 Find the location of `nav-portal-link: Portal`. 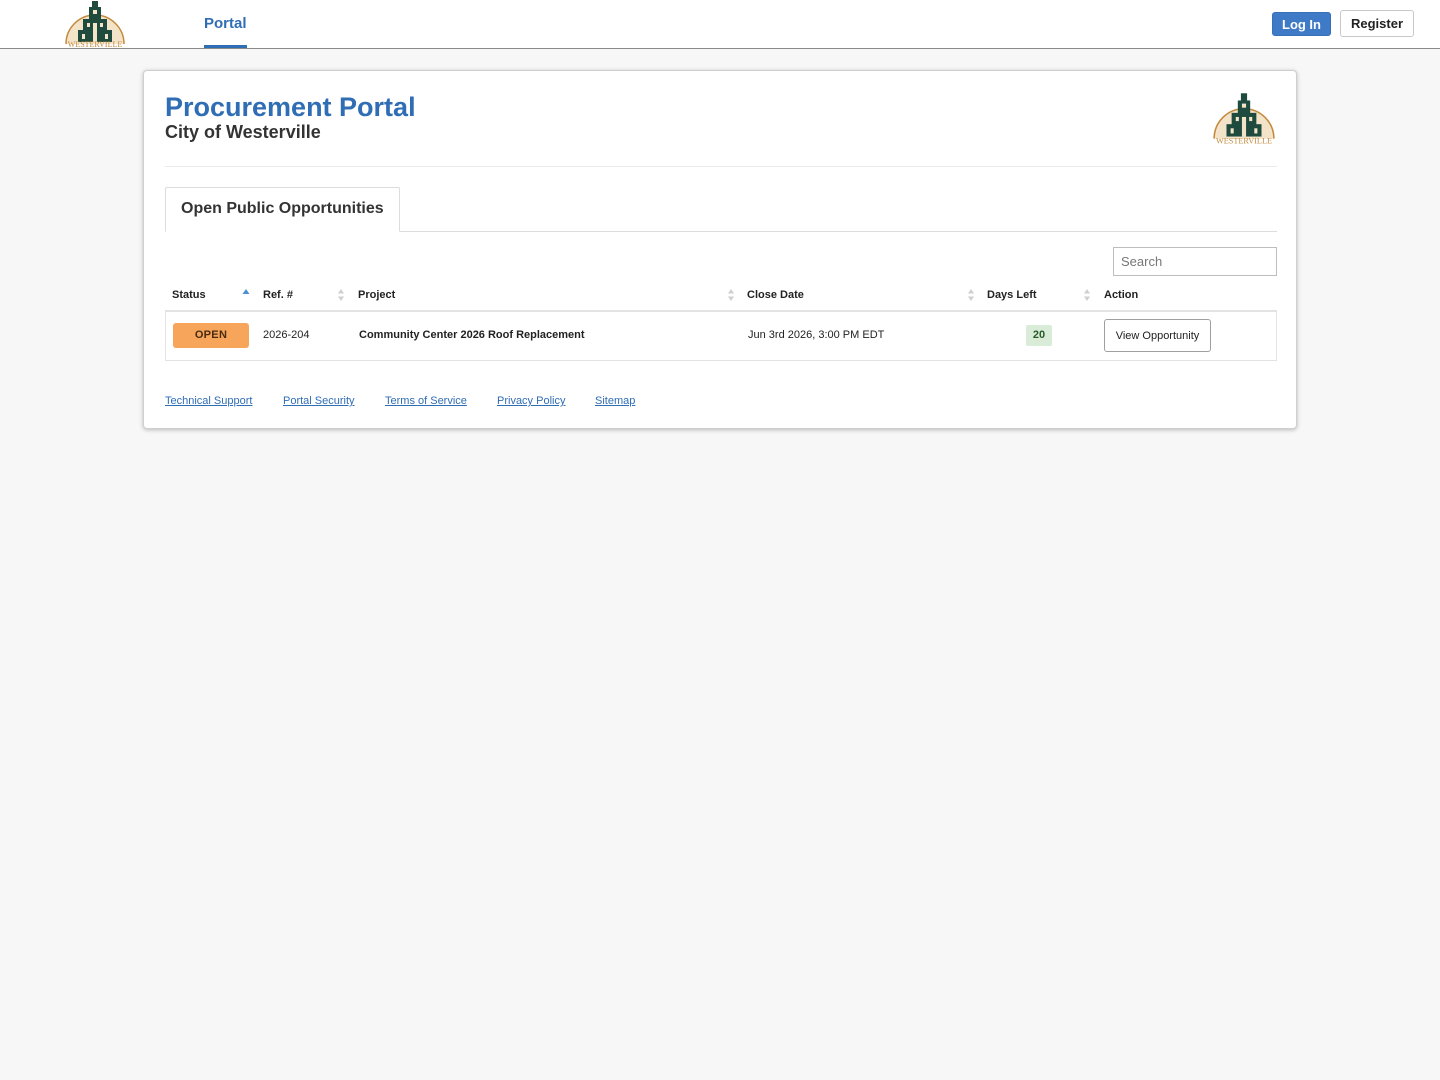

nav-portal-link: Portal is located at coordinates (225, 24).